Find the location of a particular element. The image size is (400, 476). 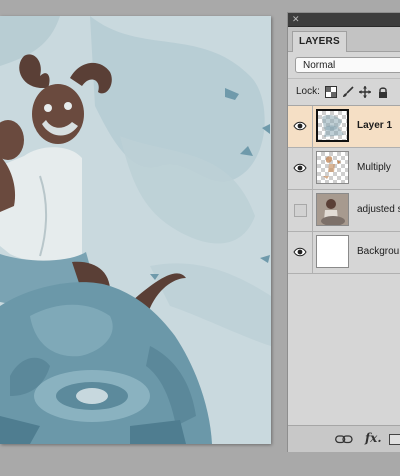

layer-row-layer-1: Layer 1 is located at coordinates (344, 127).